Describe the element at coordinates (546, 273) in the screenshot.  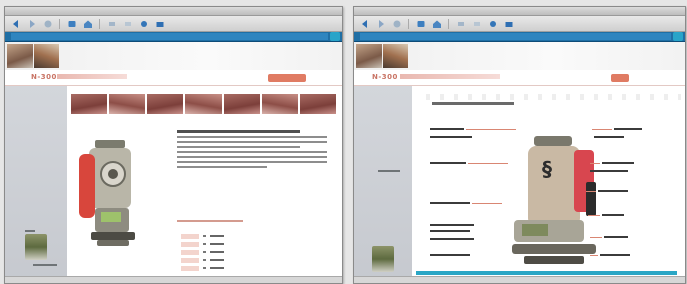
I see `footer-bar` at that location.